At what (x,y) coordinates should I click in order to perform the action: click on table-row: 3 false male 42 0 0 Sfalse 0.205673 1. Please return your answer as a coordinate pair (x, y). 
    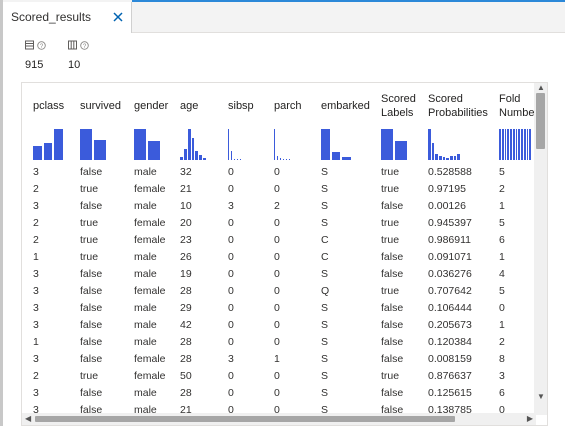
    Looking at the image, I should click on (279, 325).